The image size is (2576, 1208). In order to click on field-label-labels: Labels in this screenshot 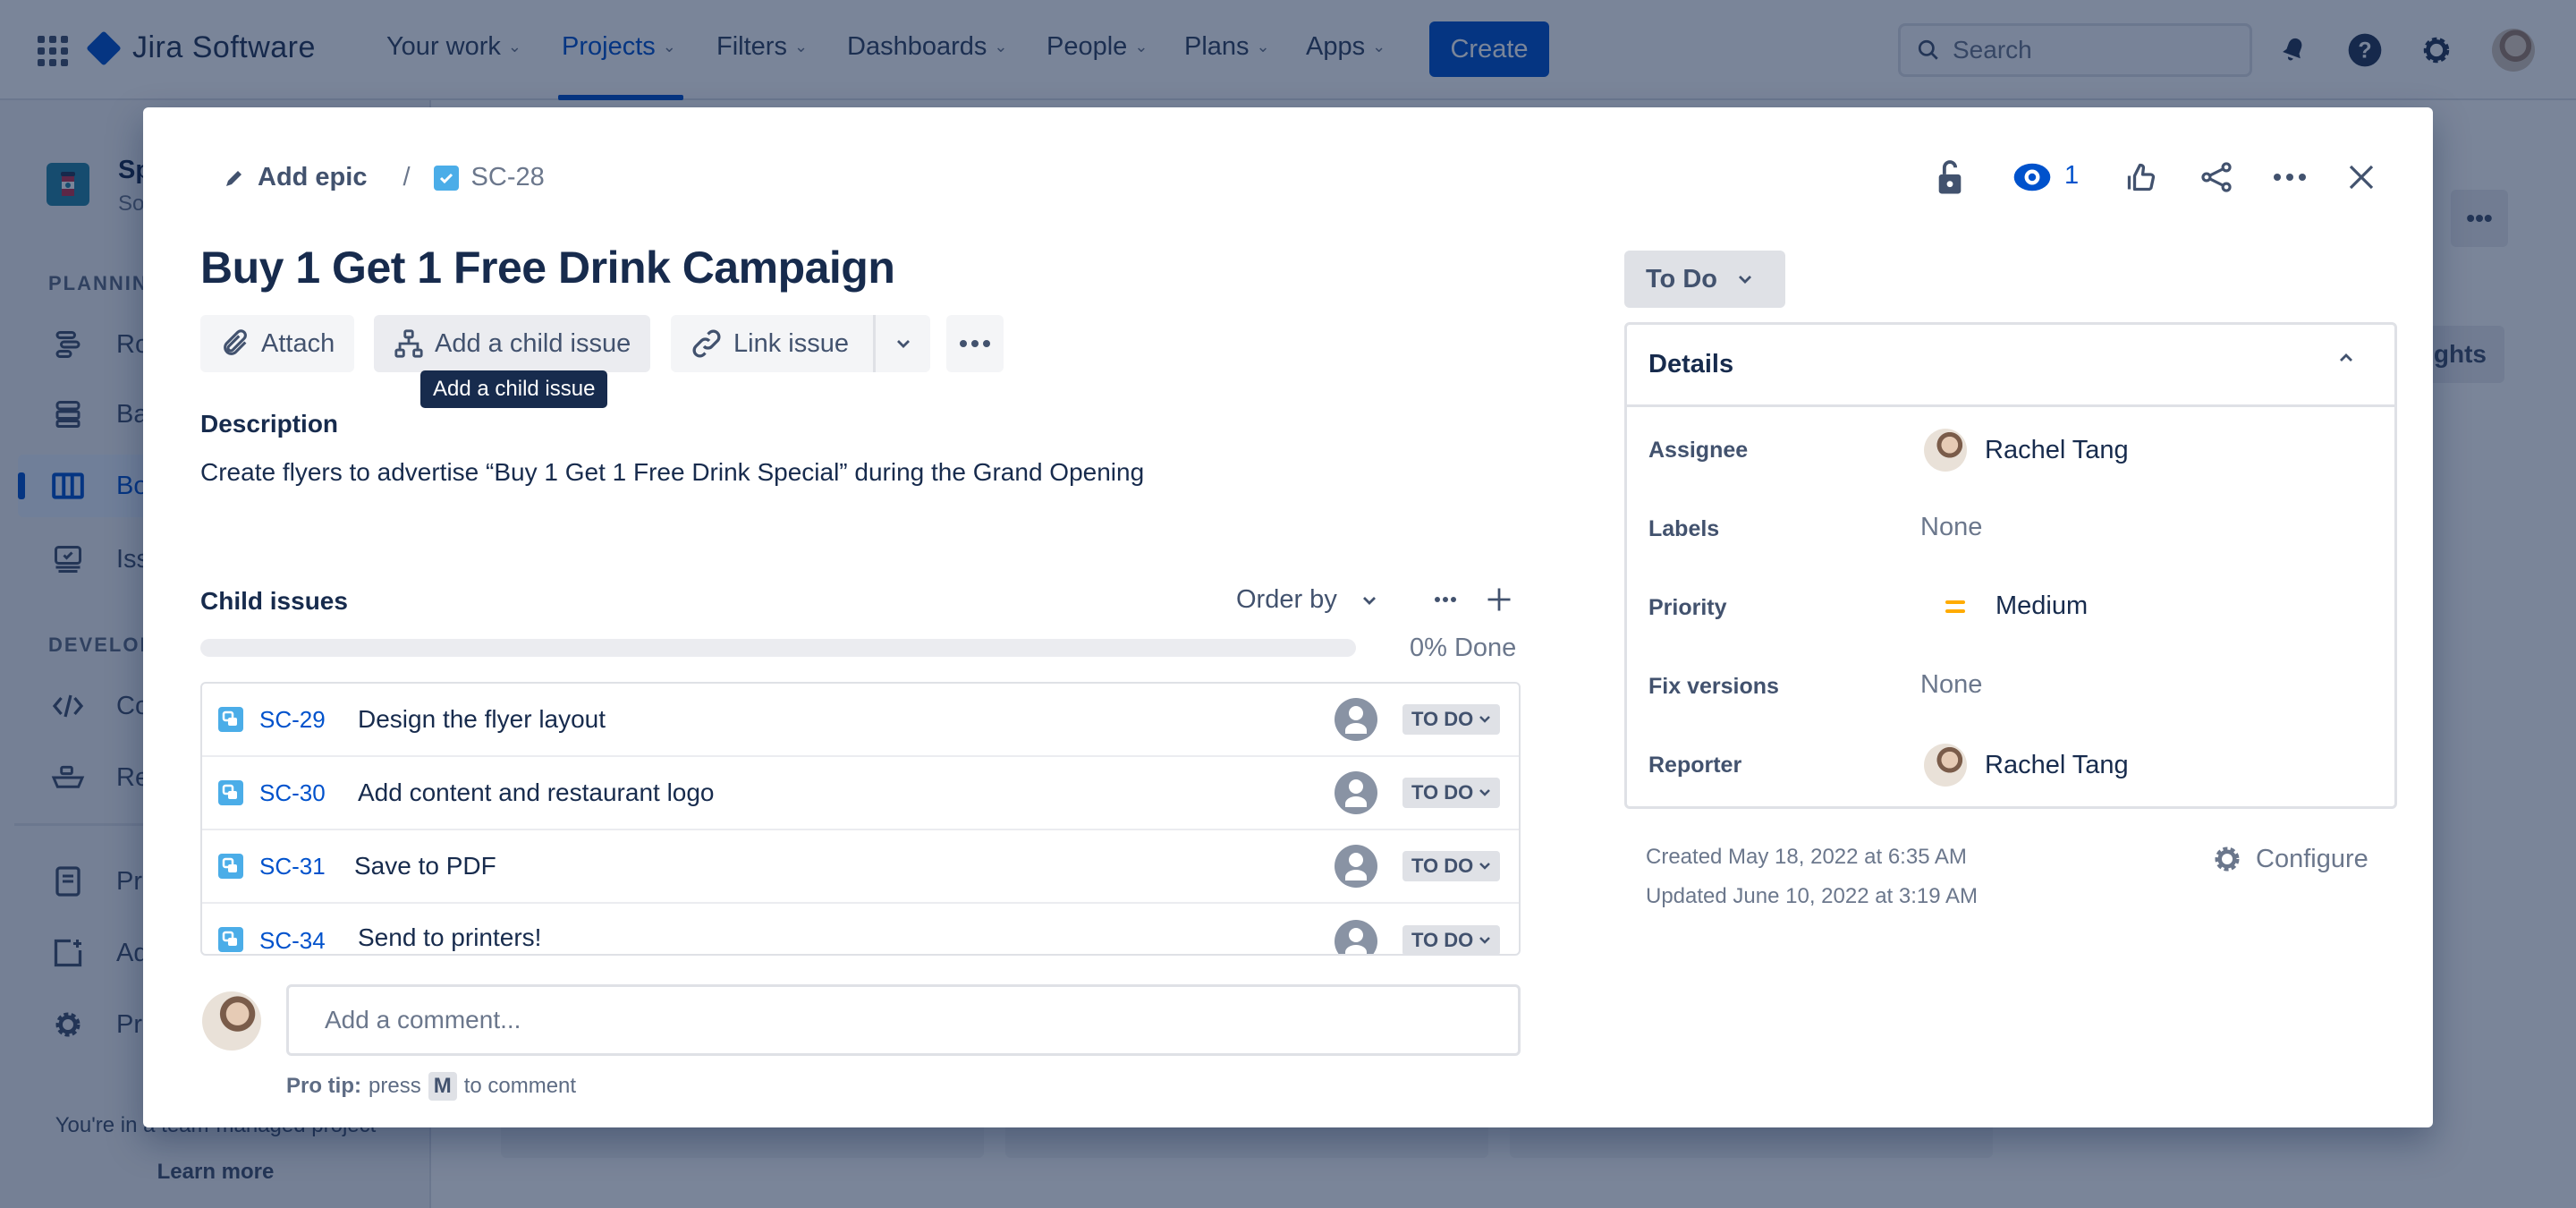, I will do `click(1684, 528)`.